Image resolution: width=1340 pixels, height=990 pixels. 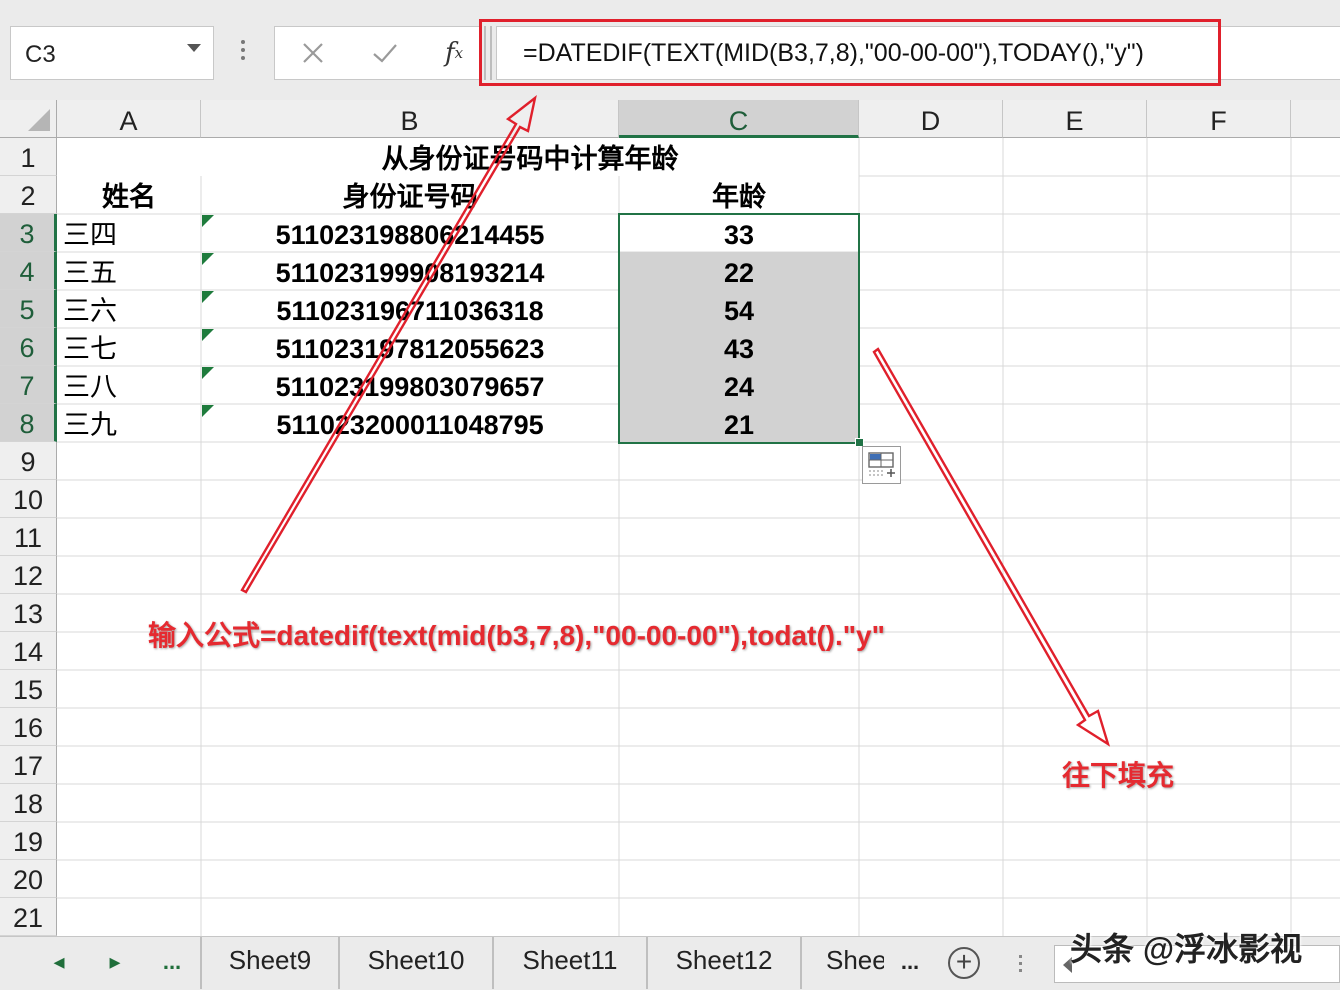 I want to click on row-header-14: 14, so click(x=28, y=651).